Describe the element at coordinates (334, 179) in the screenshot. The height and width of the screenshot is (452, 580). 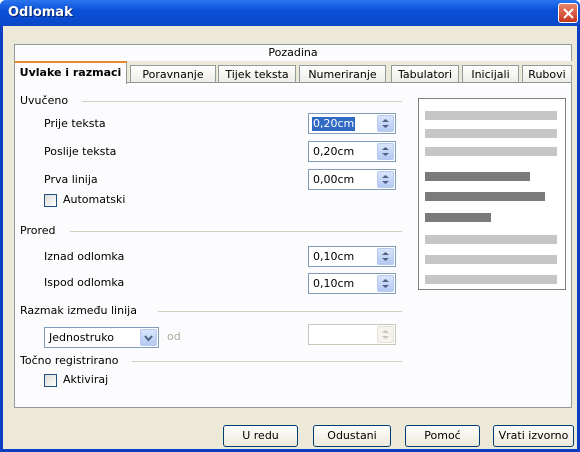
I see `first-line-value: 0,00cm` at that location.